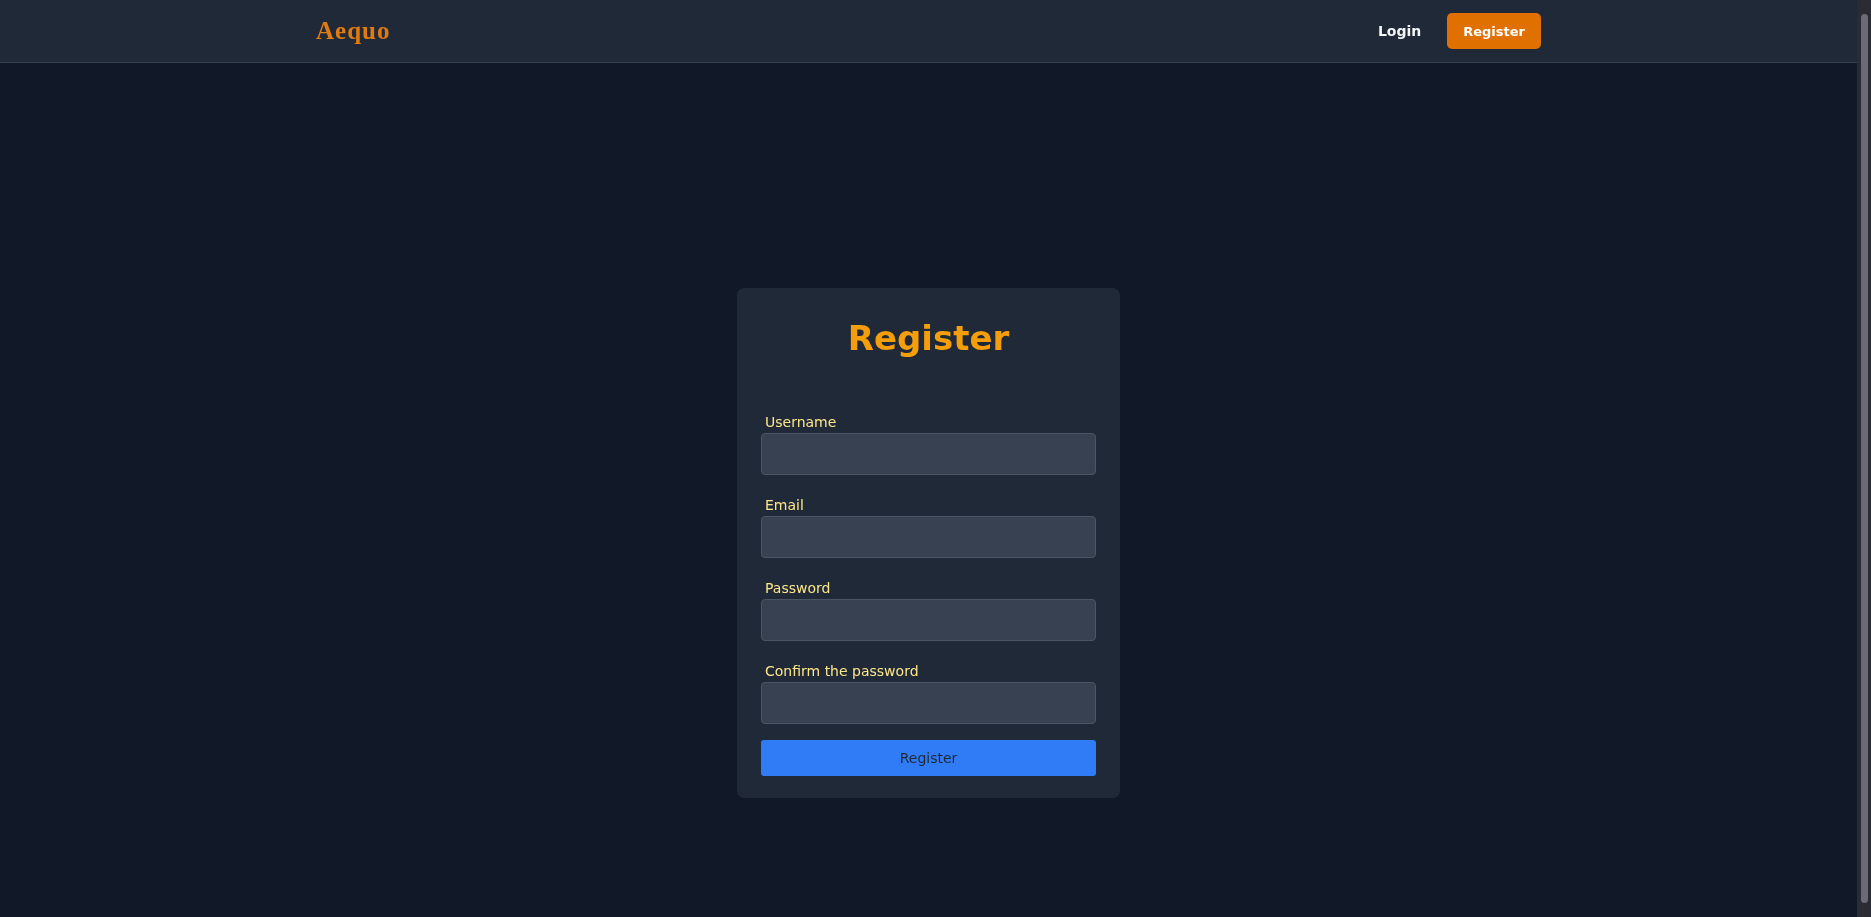  What do you see at coordinates (801, 422) in the screenshot?
I see `field-label: Username` at bounding box center [801, 422].